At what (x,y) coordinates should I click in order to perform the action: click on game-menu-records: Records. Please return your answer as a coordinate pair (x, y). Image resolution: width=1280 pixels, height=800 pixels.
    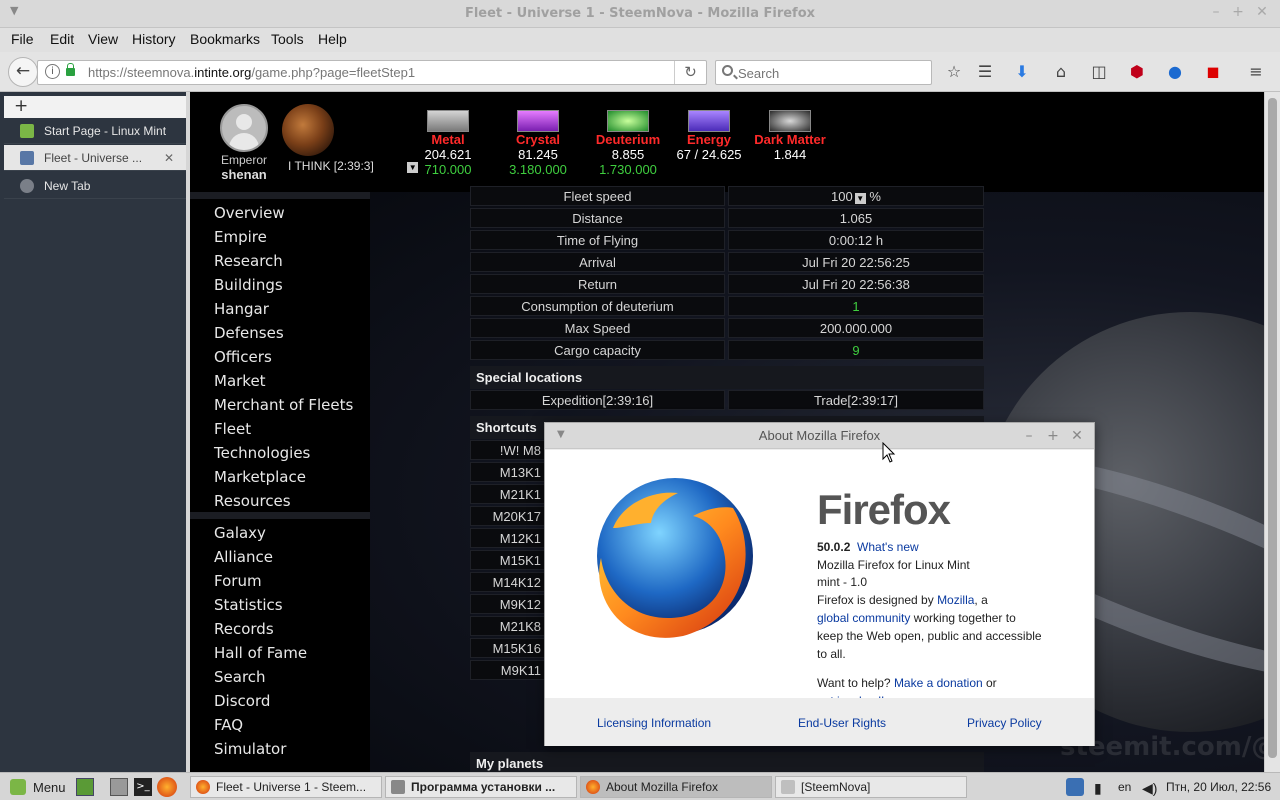
    Looking at the image, I should click on (244, 629).